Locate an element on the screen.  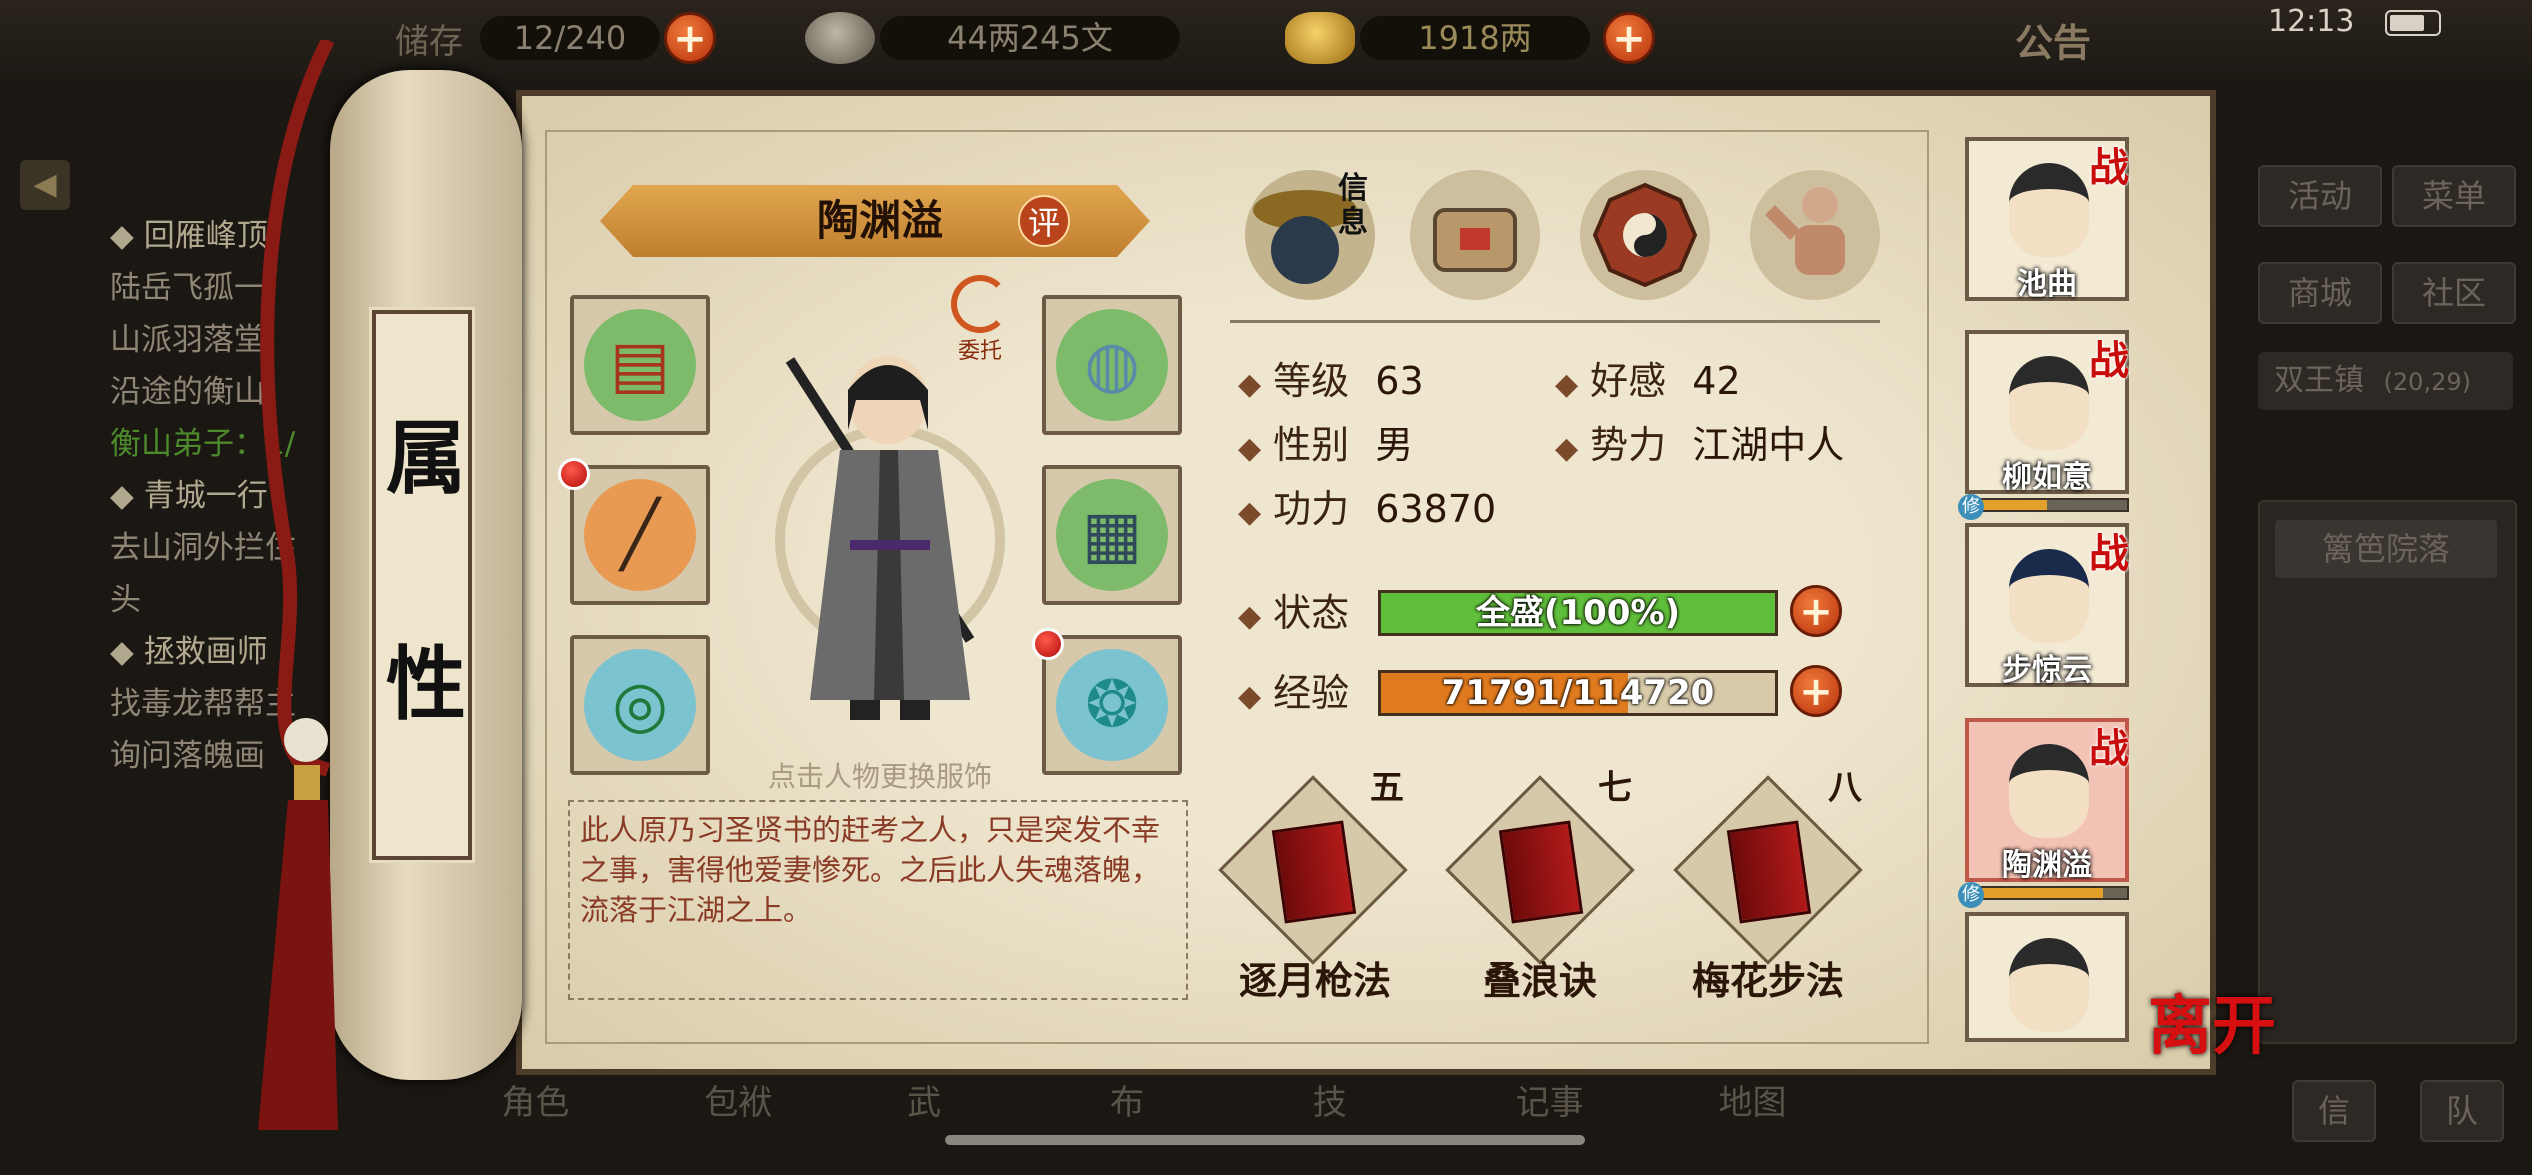
stat-value: 男 is located at coordinates (1394, 445).